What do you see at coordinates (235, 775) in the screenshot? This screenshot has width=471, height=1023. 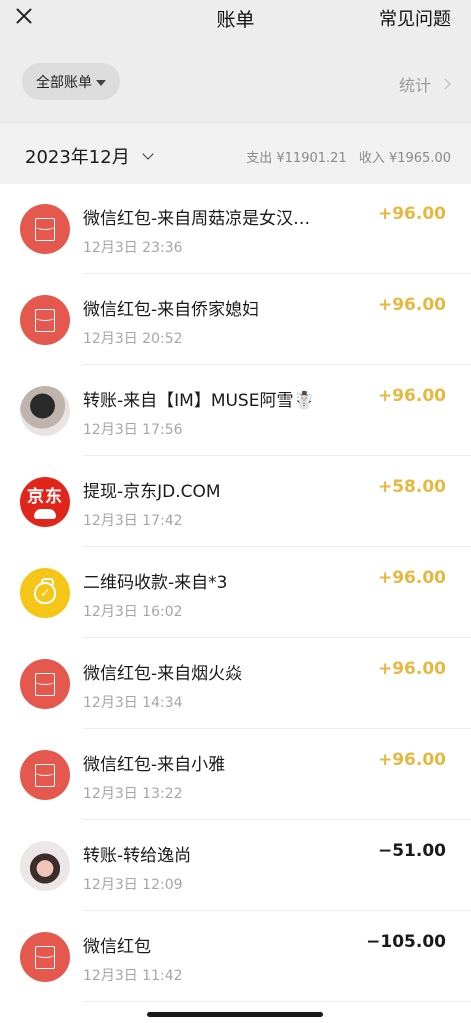 I see `transaction-row: 微信红包-来自小雅 12月3日 13:22 +96.00` at bounding box center [235, 775].